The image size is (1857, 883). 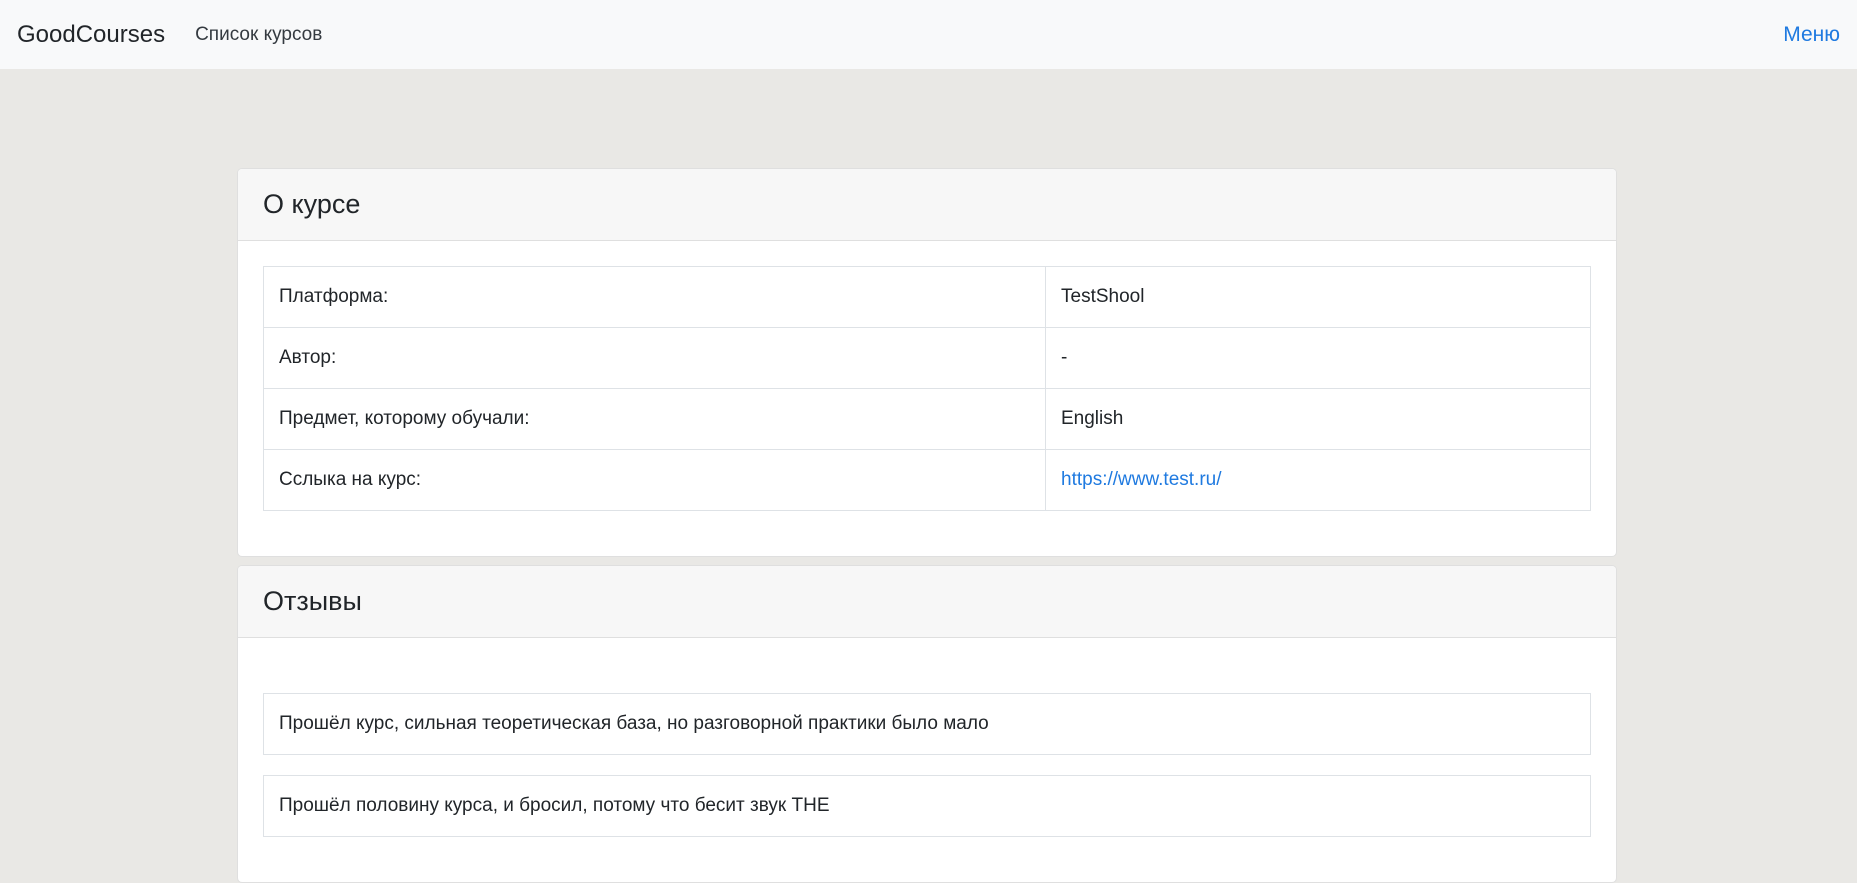 I want to click on course-link-label: Сслыка на курс:, so click(x=654, y=480).